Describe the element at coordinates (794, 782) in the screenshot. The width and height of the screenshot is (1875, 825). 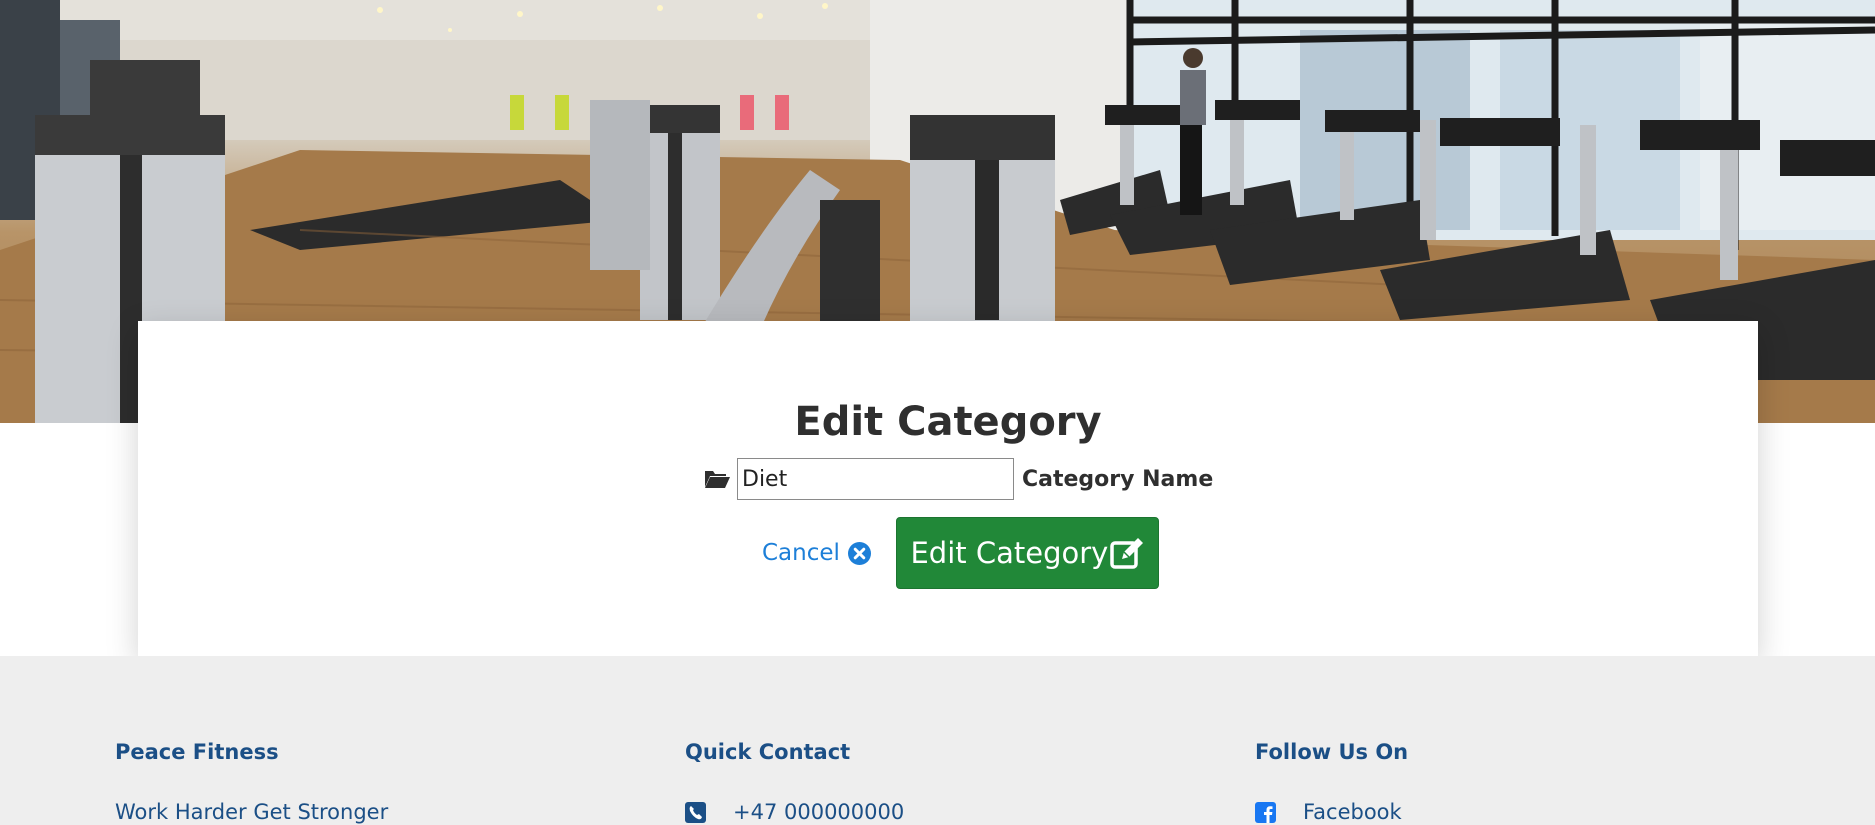
I see `footer-column-contact: Quick Contact +47 000000000` at that location.